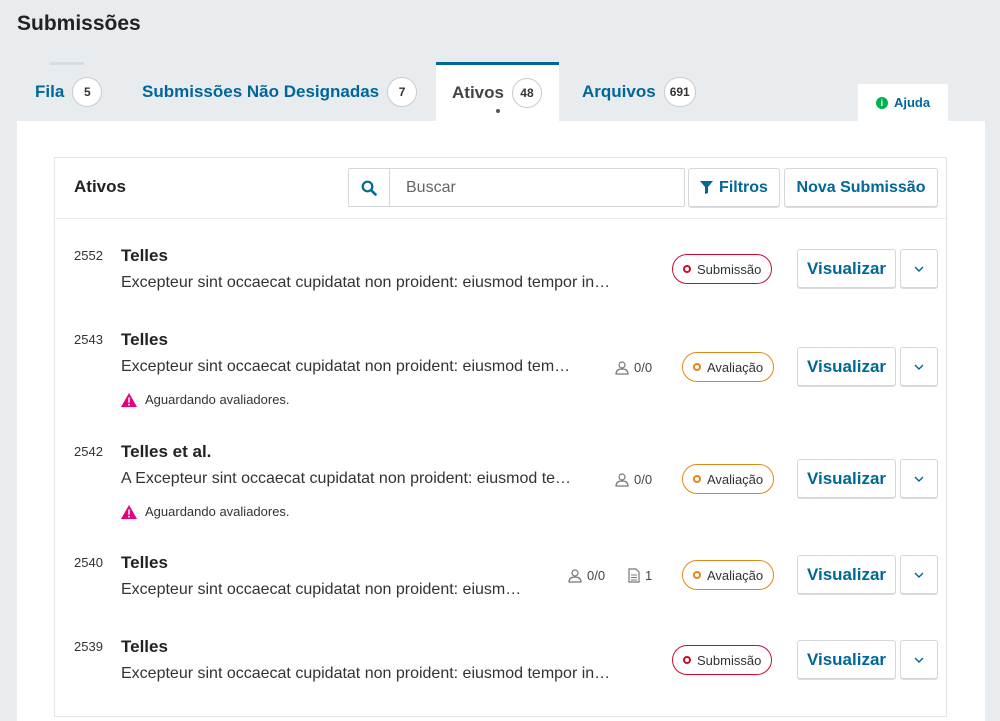 Image resolution: width=1000 pixels, height=721 pixels. I want to click on tab-active: Ativos 48, so click(497, 91).